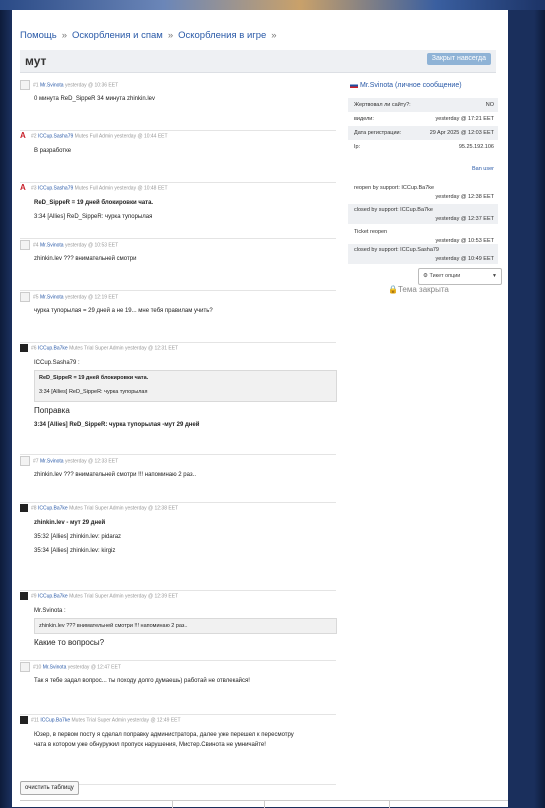 The image size is (545, 808). I want to click on private-message-link: (личное сообщение), so click(428, 85).